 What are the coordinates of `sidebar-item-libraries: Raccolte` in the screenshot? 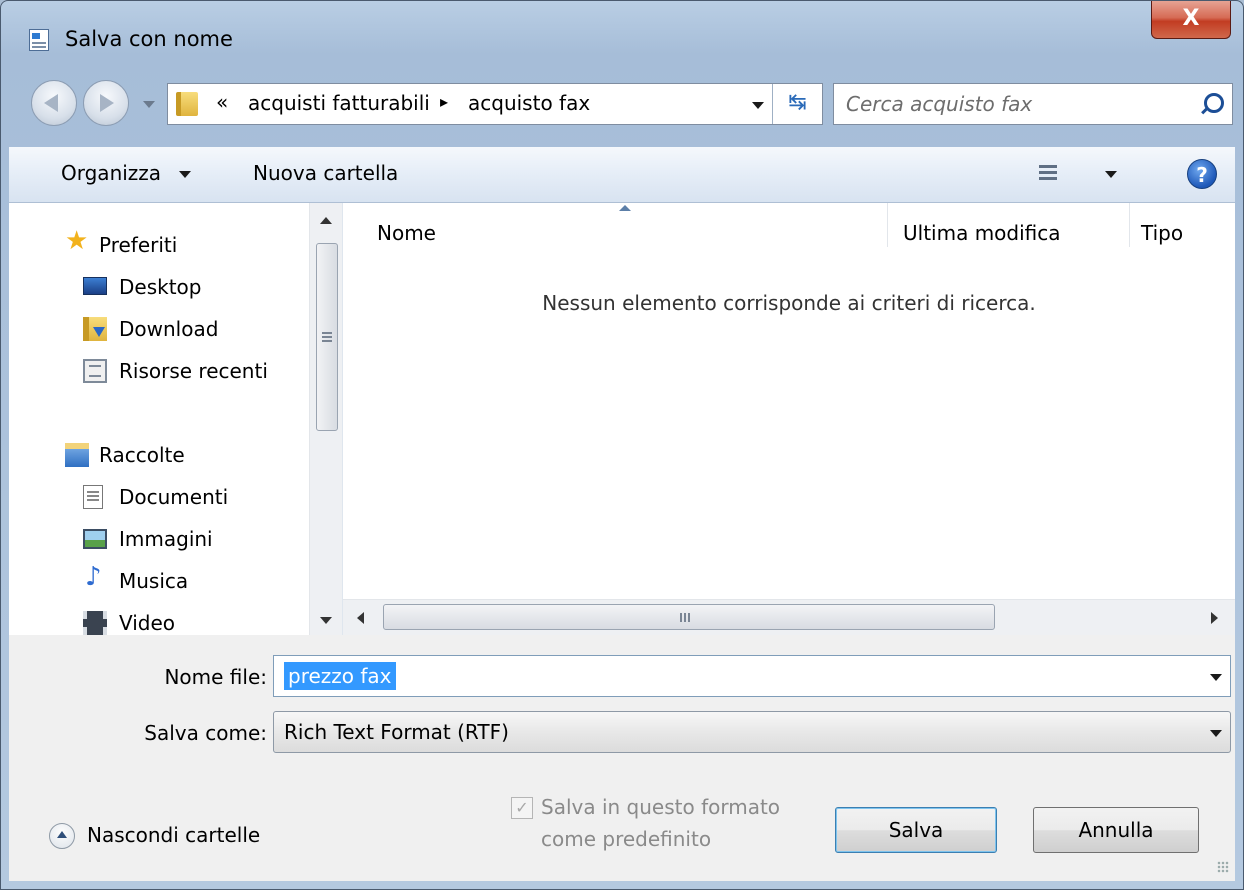 It's located at (159, 455).